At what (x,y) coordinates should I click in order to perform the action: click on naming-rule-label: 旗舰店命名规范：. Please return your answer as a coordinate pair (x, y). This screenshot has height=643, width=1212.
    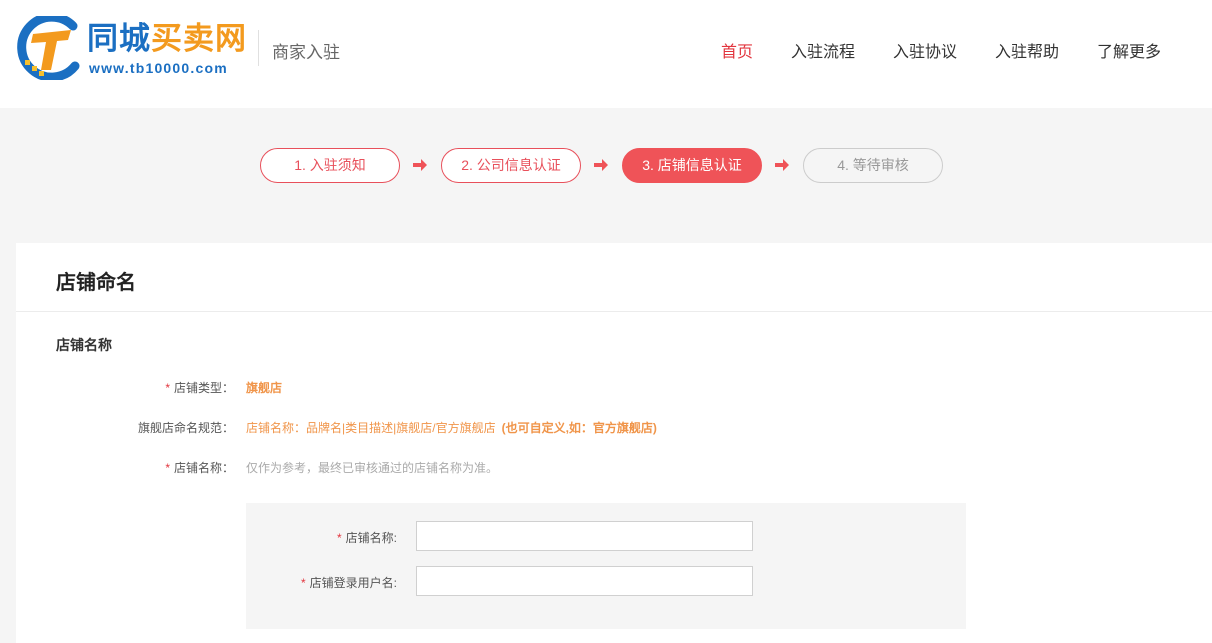
    Looking at the image, I should click on (185, 428).